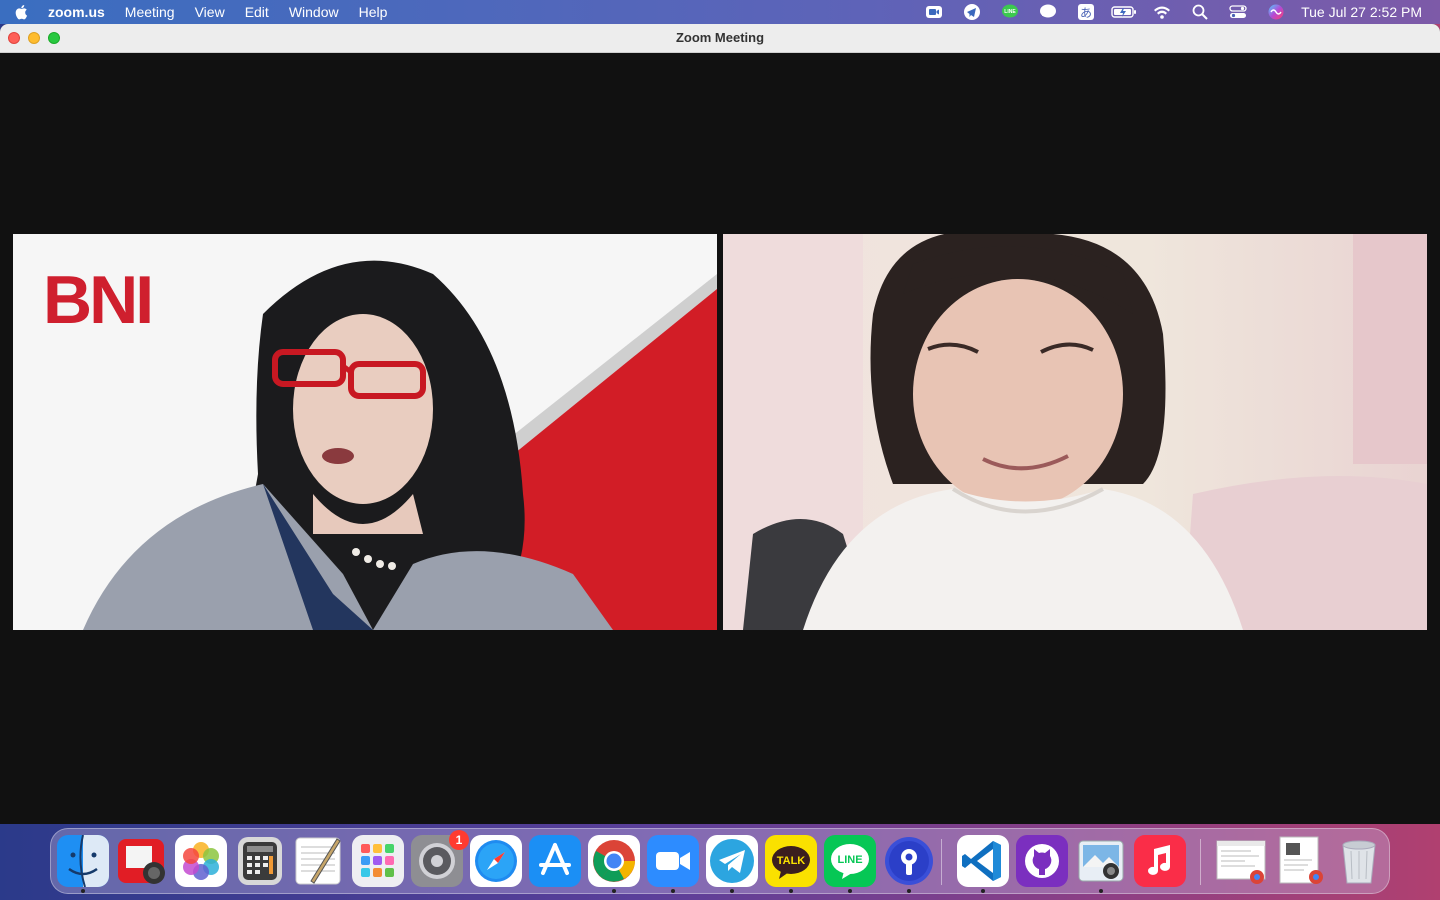 This screenshot has height=900, width=1440. I want to click on dock-app-github-desktop, so click(1042, 861).